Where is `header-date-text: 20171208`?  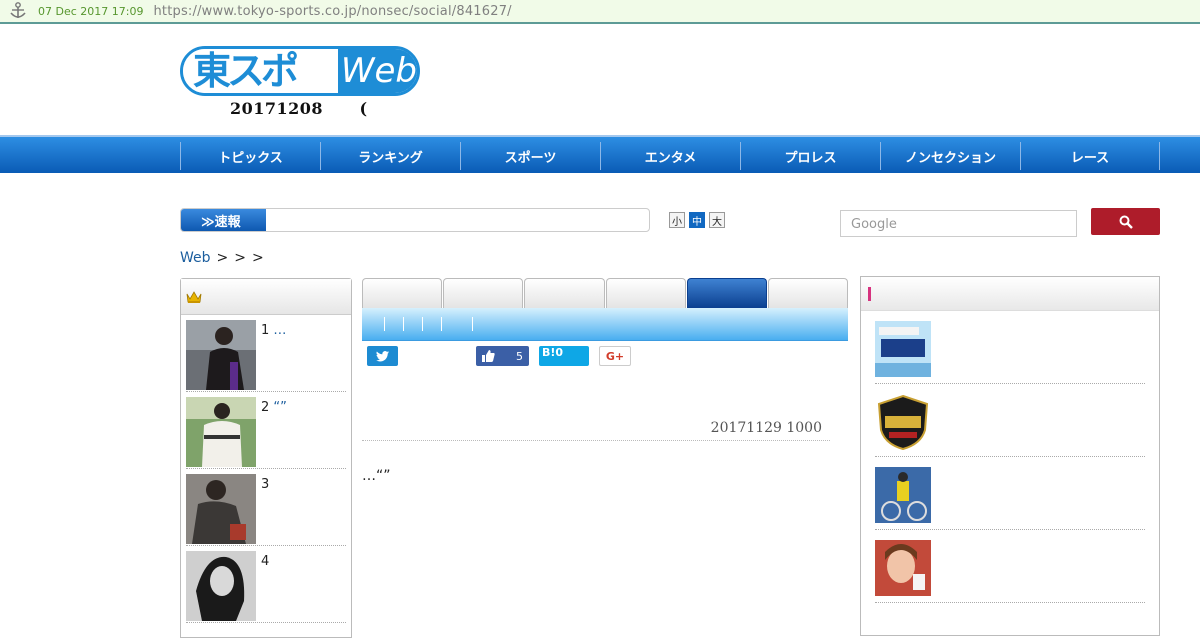 header-date-text: 20171208 is located at coordinates (277, 108).